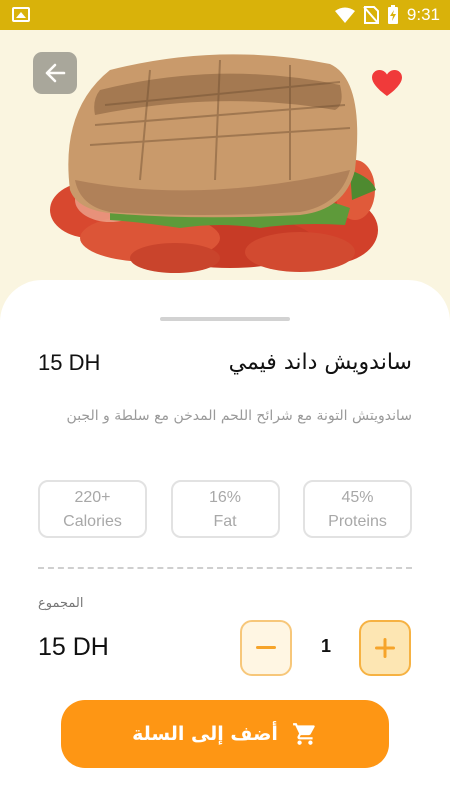 The height and width of the screenshot is (800, 450). I want to click on heart-icon, so click(387, 83).